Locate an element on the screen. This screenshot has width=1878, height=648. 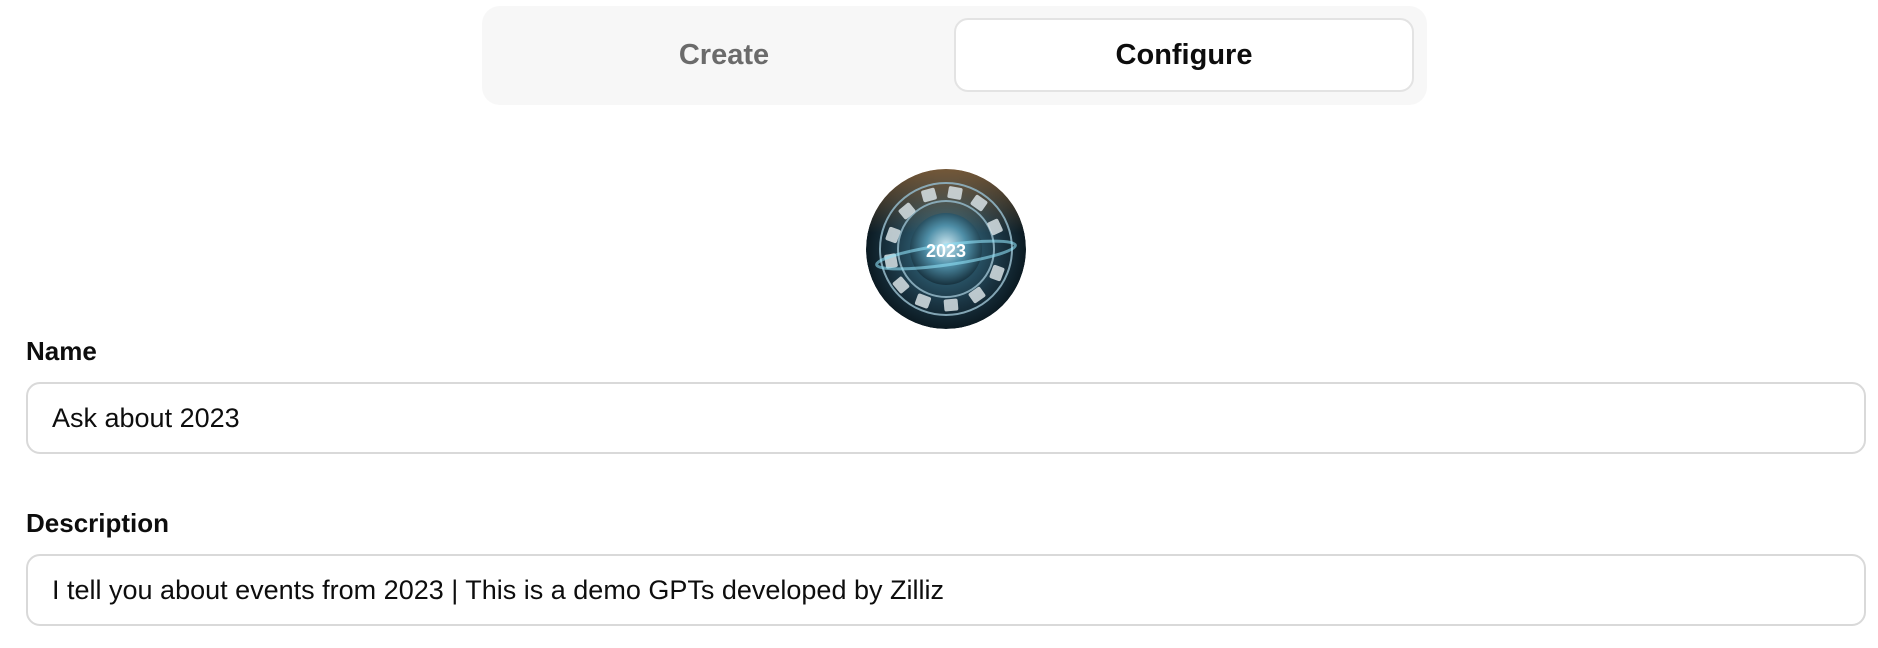
svg-text: 2023 is located at coordinates (946, 251).